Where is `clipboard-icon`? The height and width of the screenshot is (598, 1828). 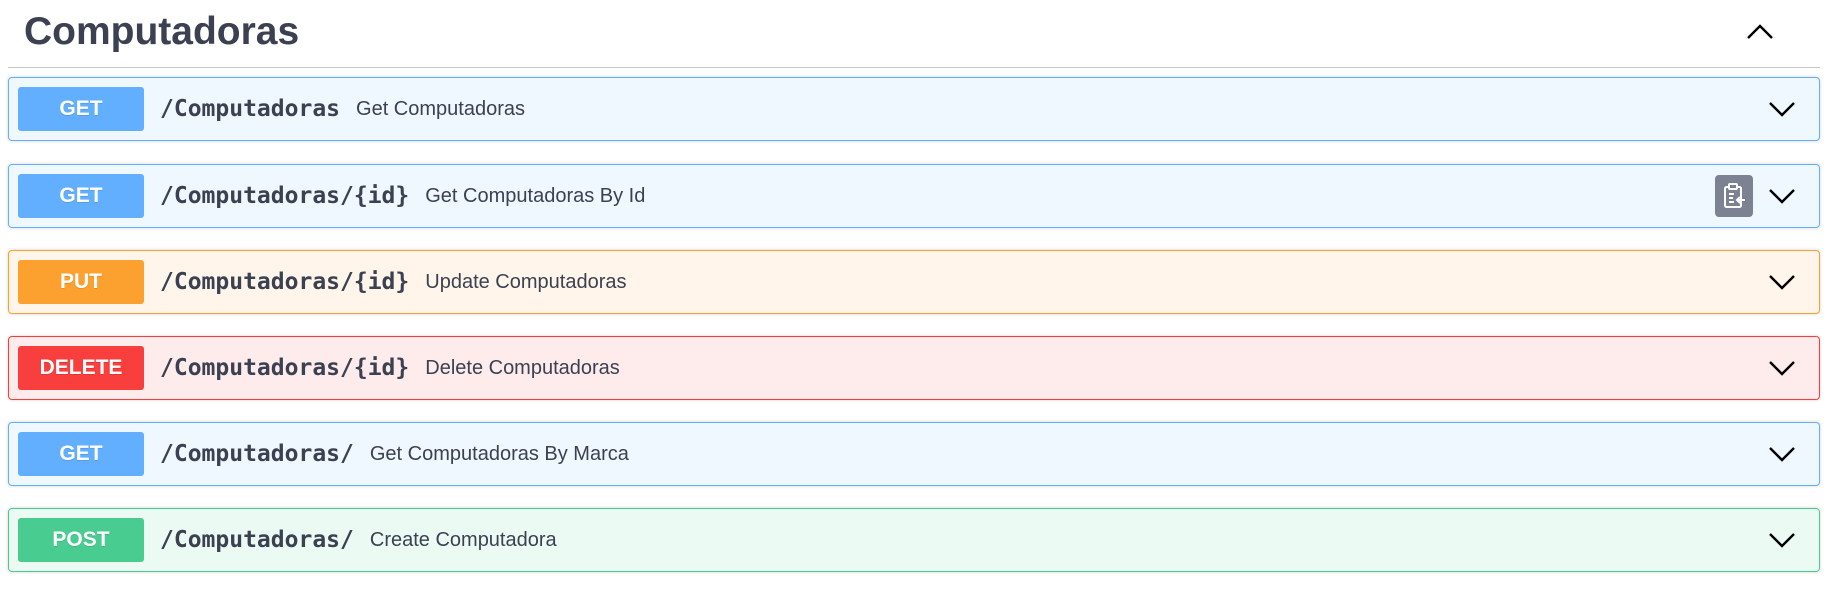 clipboard-icon is located at coordinates (1734, 195).